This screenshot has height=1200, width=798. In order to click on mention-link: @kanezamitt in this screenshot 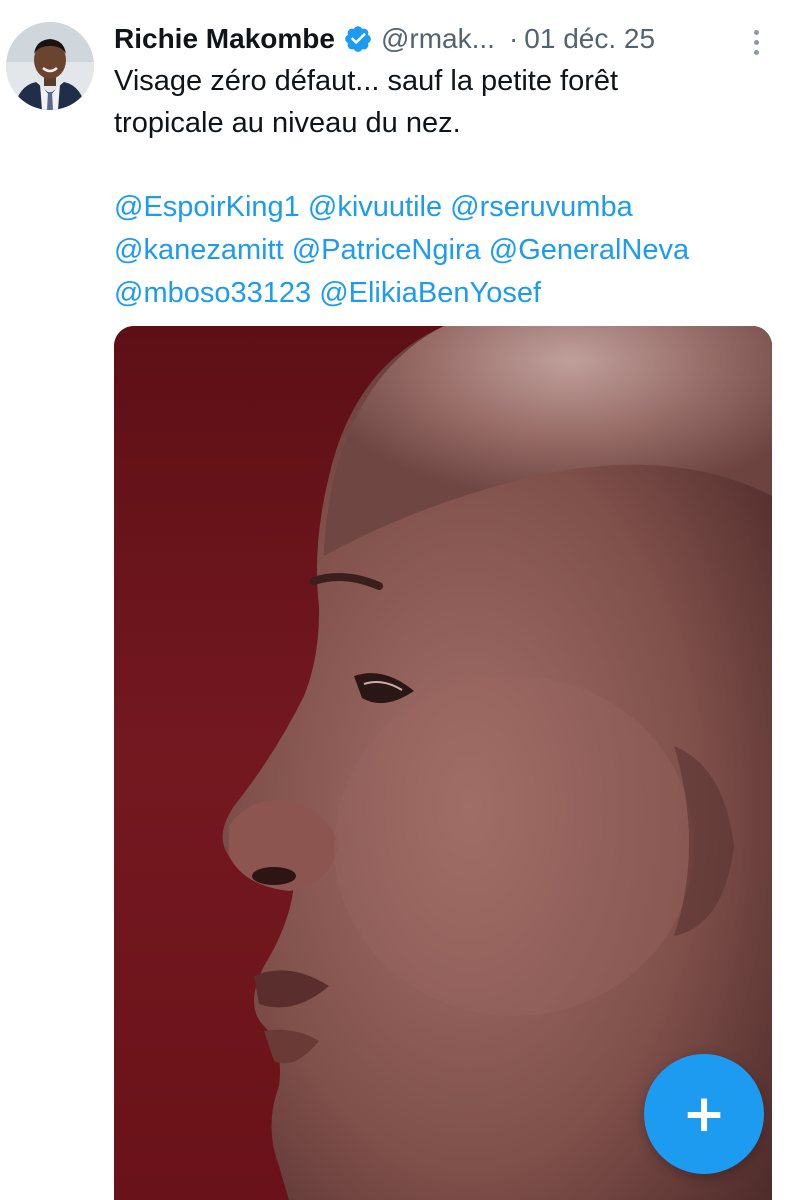, I will do `click(199, 250)`.